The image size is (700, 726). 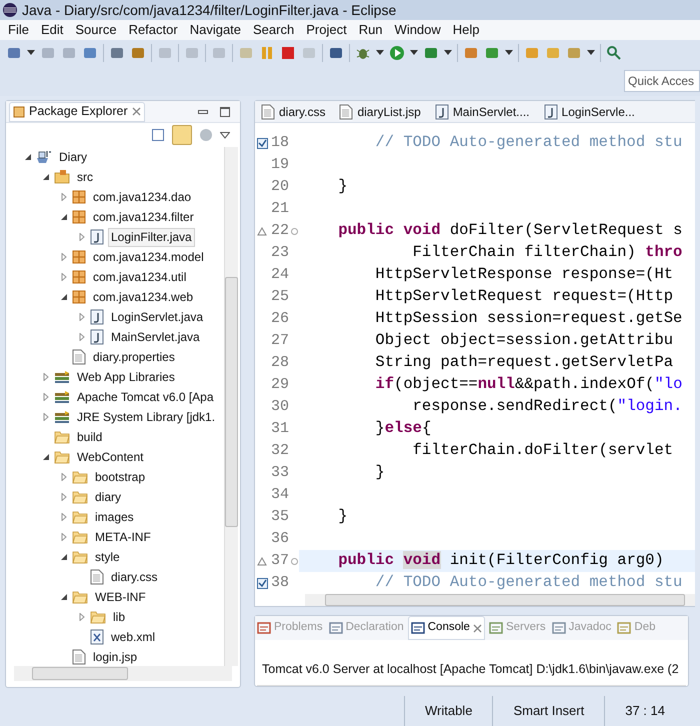 What do you see at coordinates (142, 197) in the screenshot?
I see `tree-item: com.java1234.dao` at bounding box center [142, 197].